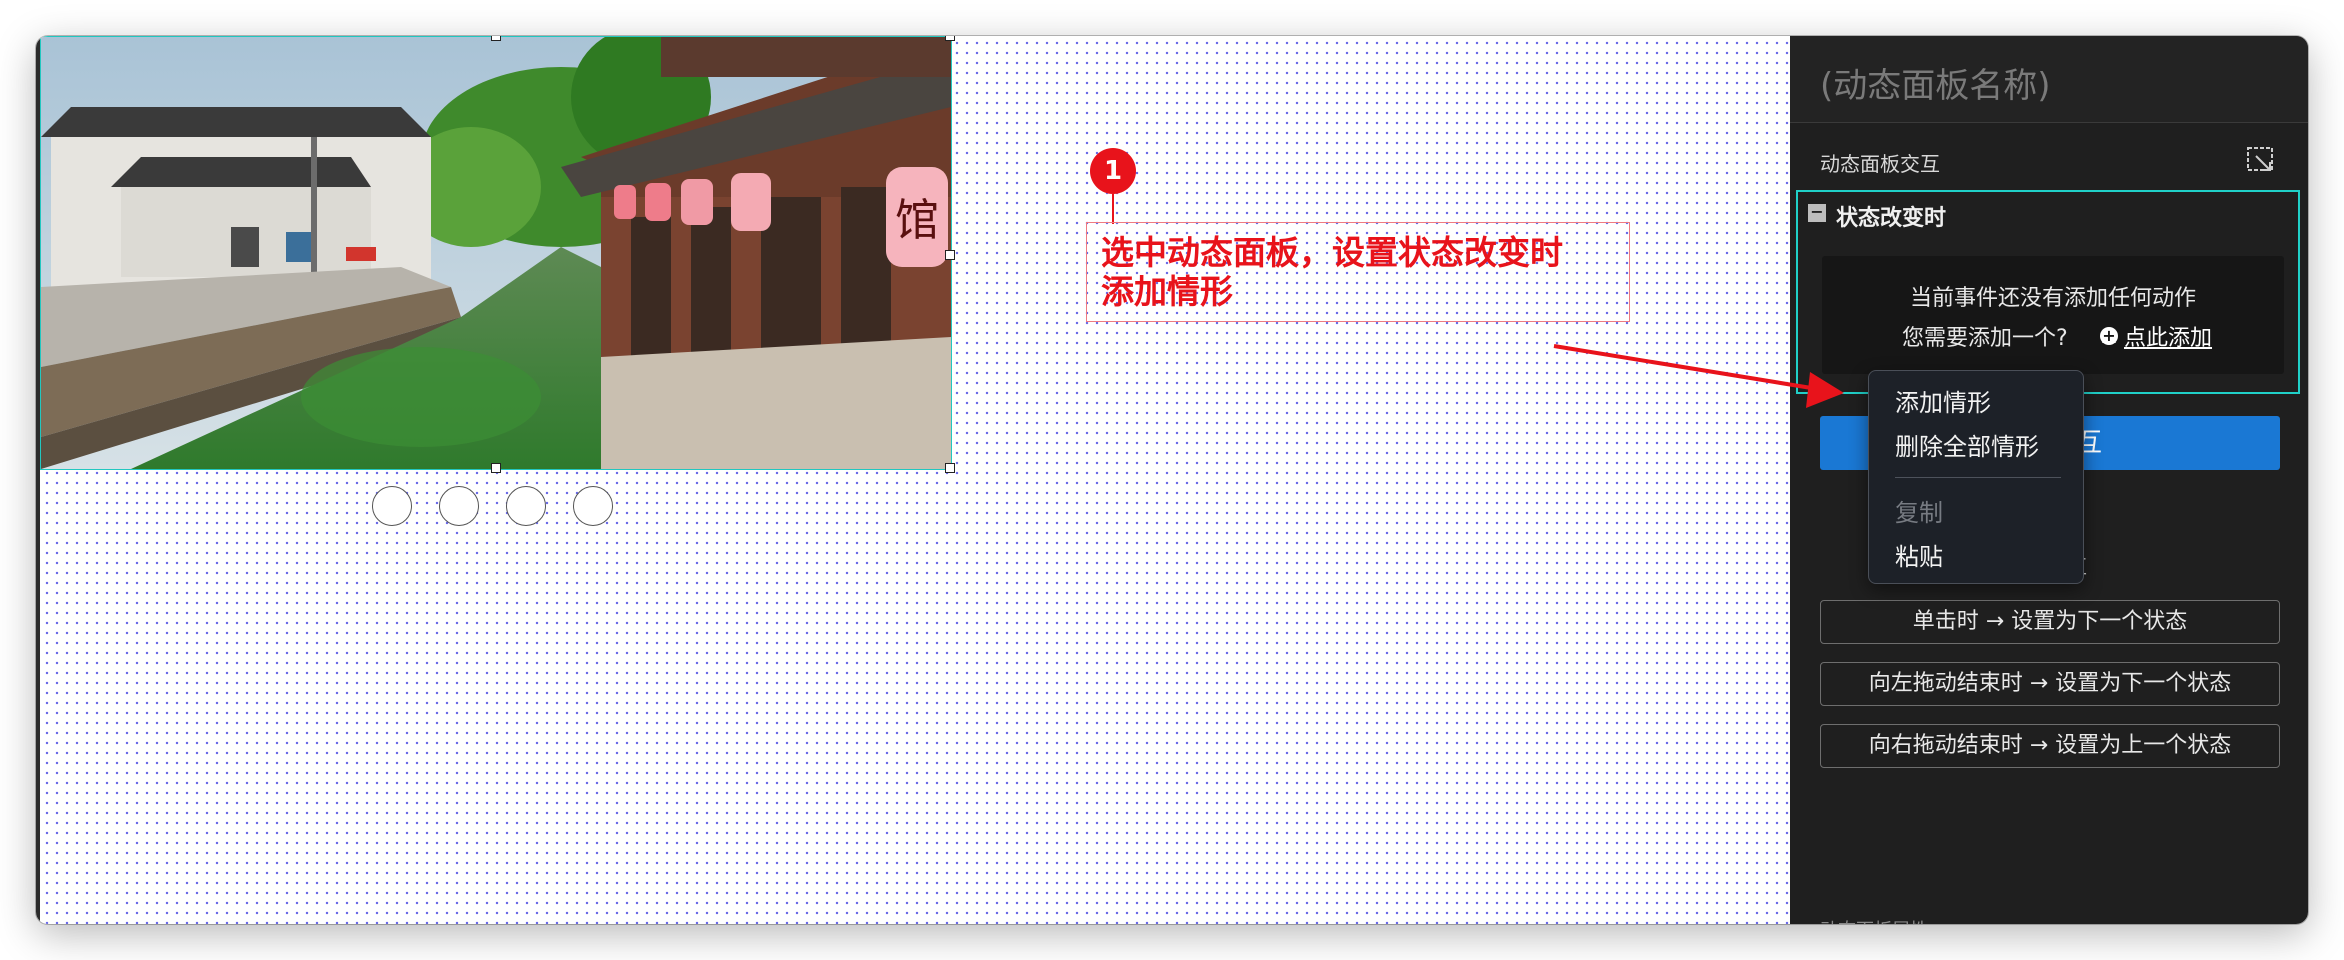  Describe the element at coordinates (1698, 376) in the screenshot. I see `annotation-arrow` at that location.